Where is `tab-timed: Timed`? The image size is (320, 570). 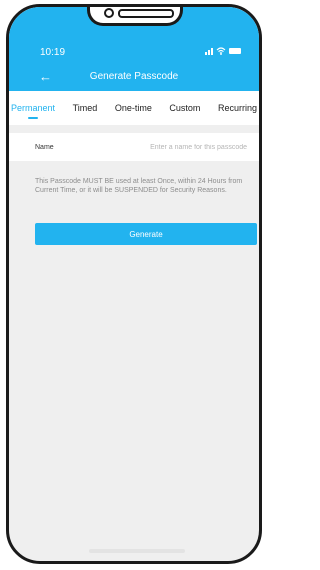
tab-timed: Timed is located at coordinates (85, 108).